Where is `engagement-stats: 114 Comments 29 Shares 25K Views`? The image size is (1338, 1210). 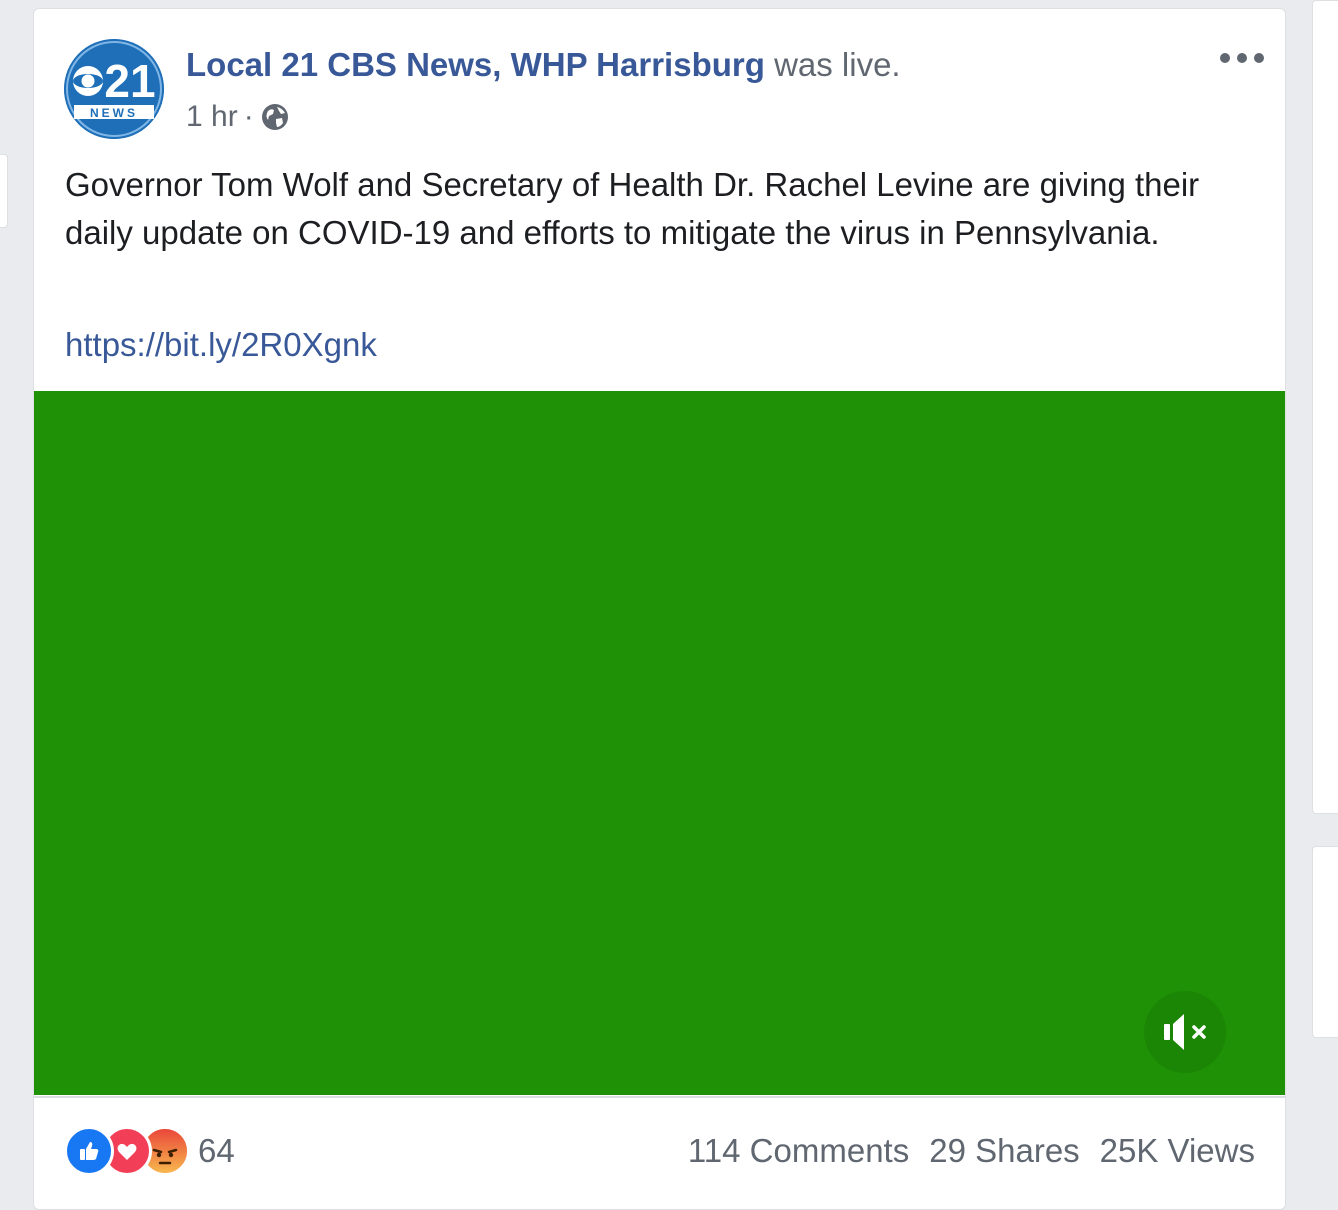
engagement-stats: 114 Comments 29 Shares 25K Views is located at coordinates (971, 1151).